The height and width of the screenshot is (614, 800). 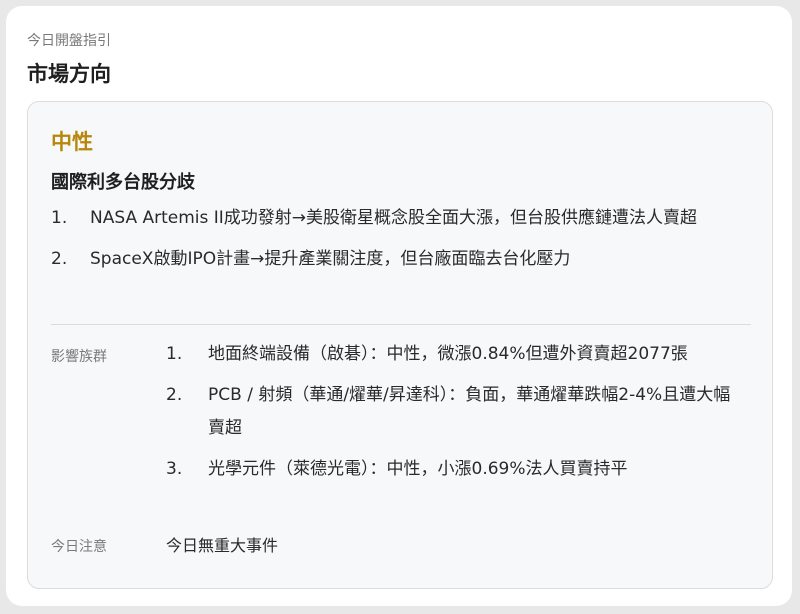 I want to click on impact-item-text: PCB / 射頻（華通/燿華/昇達科）：負面，華通燿華跌幅2-4%且遭大幅賣超, so click(x=469, y=411).